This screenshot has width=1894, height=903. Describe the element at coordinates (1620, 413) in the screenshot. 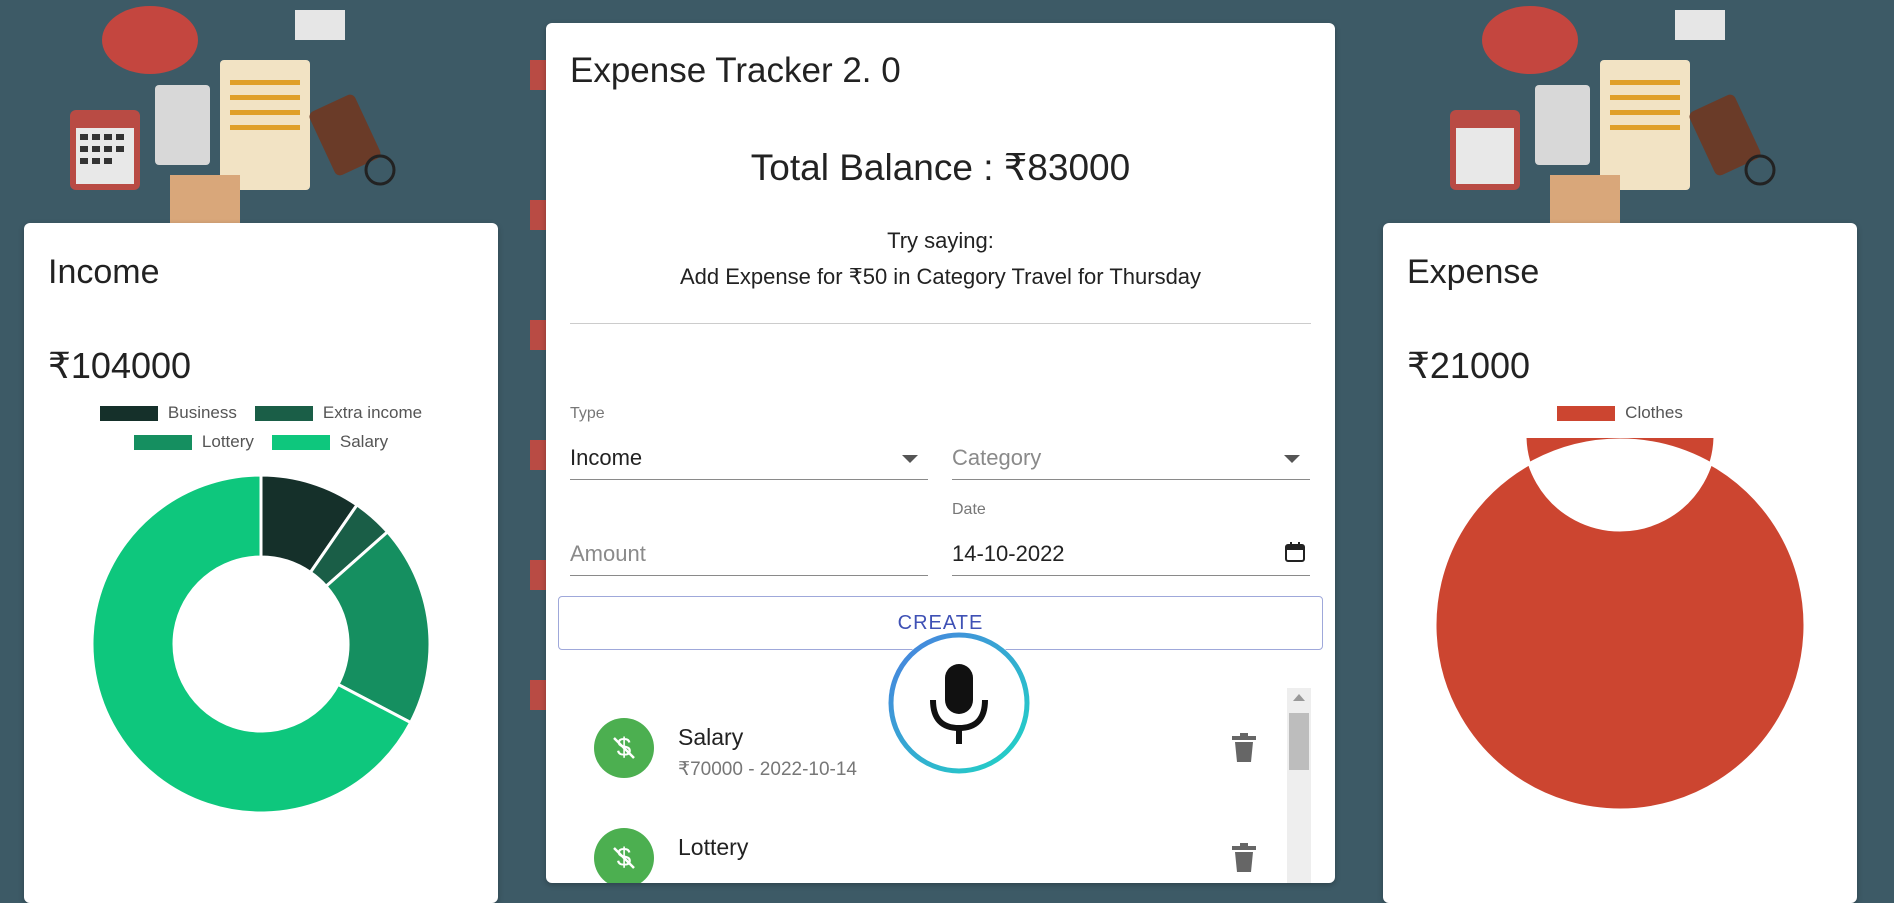

I see `legend-item-clothes: Clothes` at that location.